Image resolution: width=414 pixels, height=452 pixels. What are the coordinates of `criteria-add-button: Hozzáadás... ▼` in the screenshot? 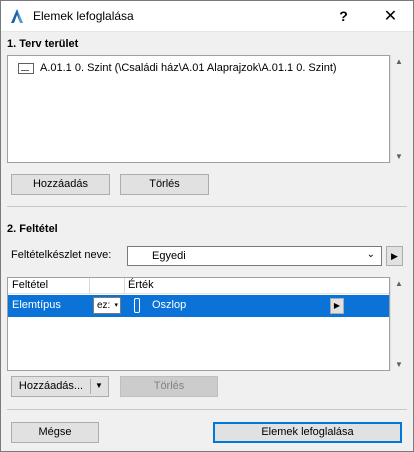 It's located at (60, 386).